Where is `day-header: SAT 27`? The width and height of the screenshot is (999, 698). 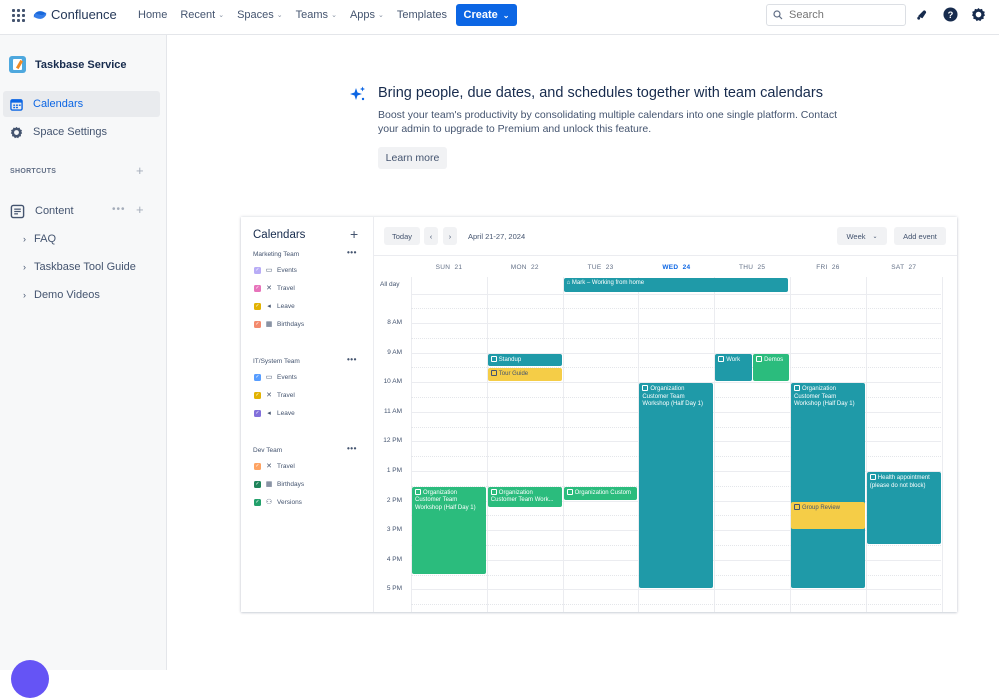 day-header: SAT 27 is located at coordinates (904, 267).